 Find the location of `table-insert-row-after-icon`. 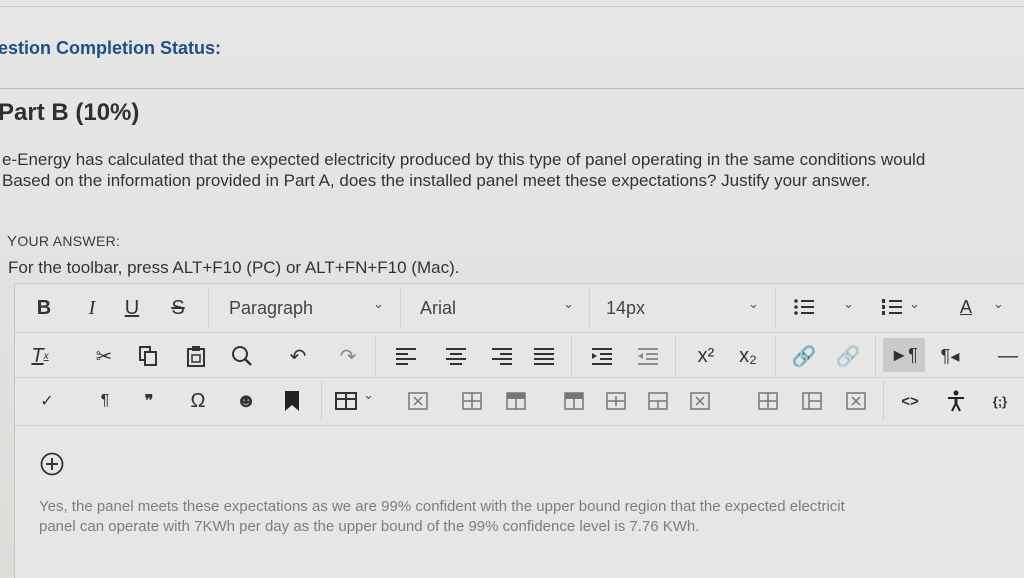

table-insert-row-after-icon is located at coordinates (616, 401).